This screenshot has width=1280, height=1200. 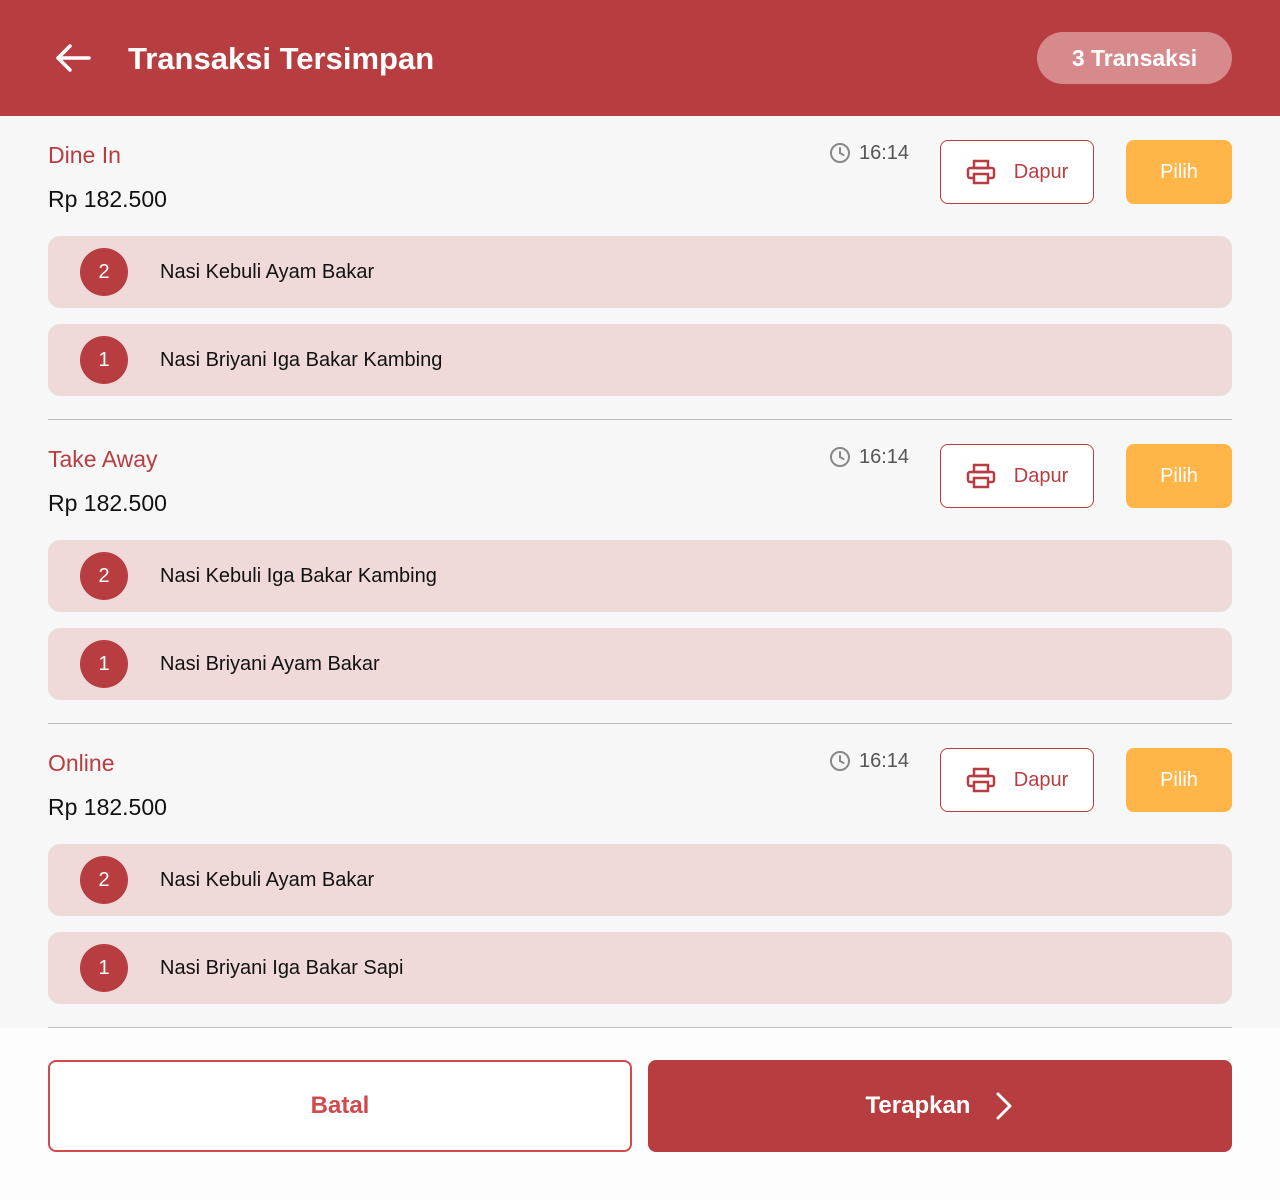 What do you see at coordinates (640, 1114) in the screenshot?
I see `action-footer: Batal Terapkan` at bounding box center [640, 1114].